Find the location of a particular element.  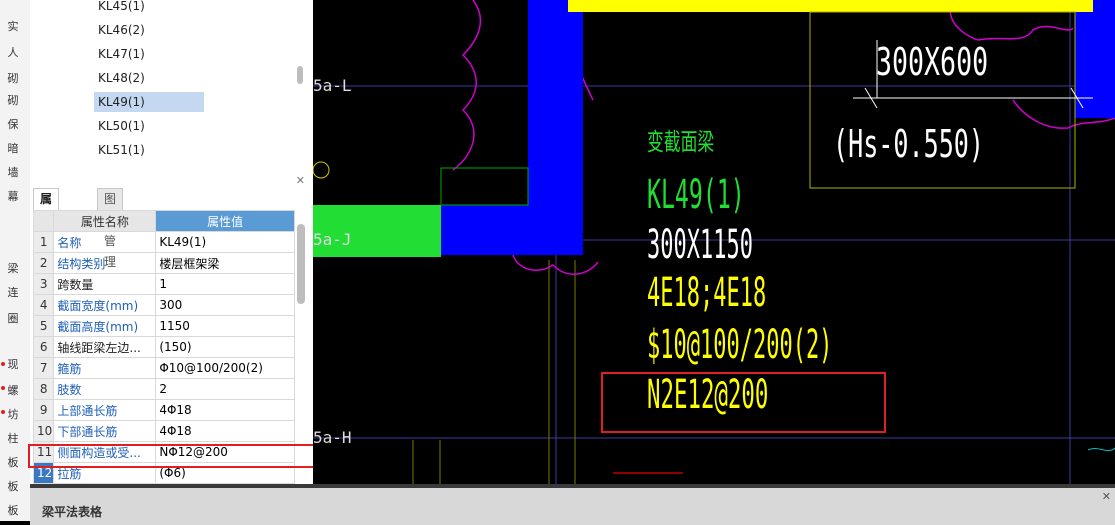

tree-item: KL49(1) is located at coordinates (149, 102).